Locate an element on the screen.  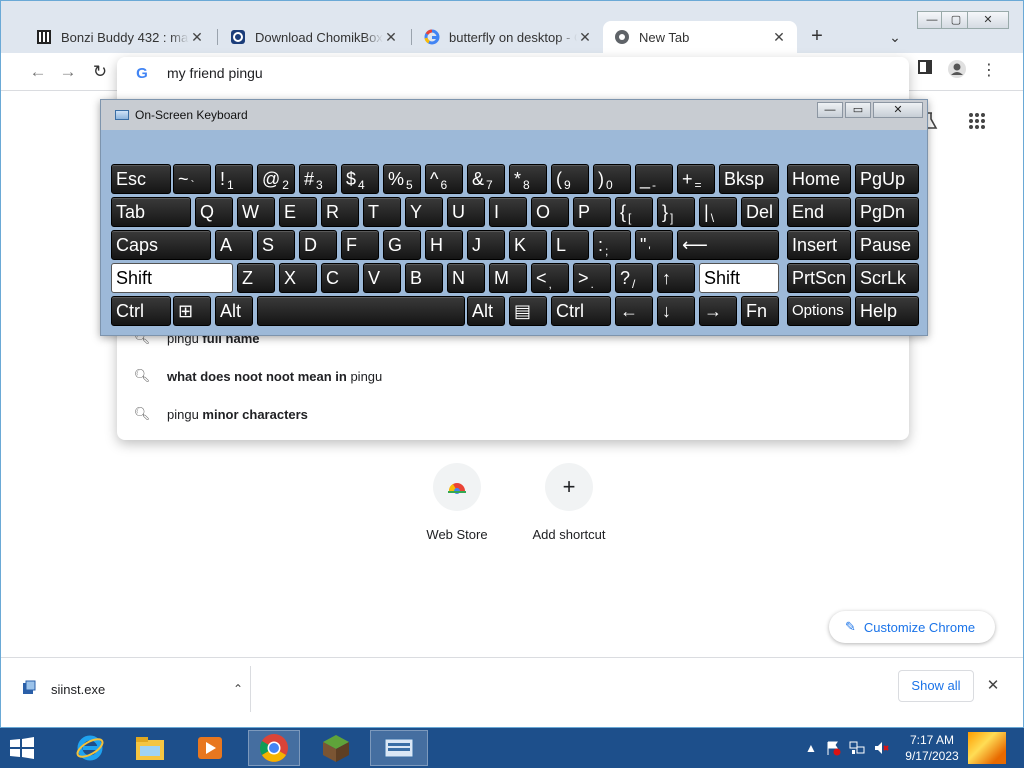
close-window-button: ✕ is located at coordinates (988, 20).